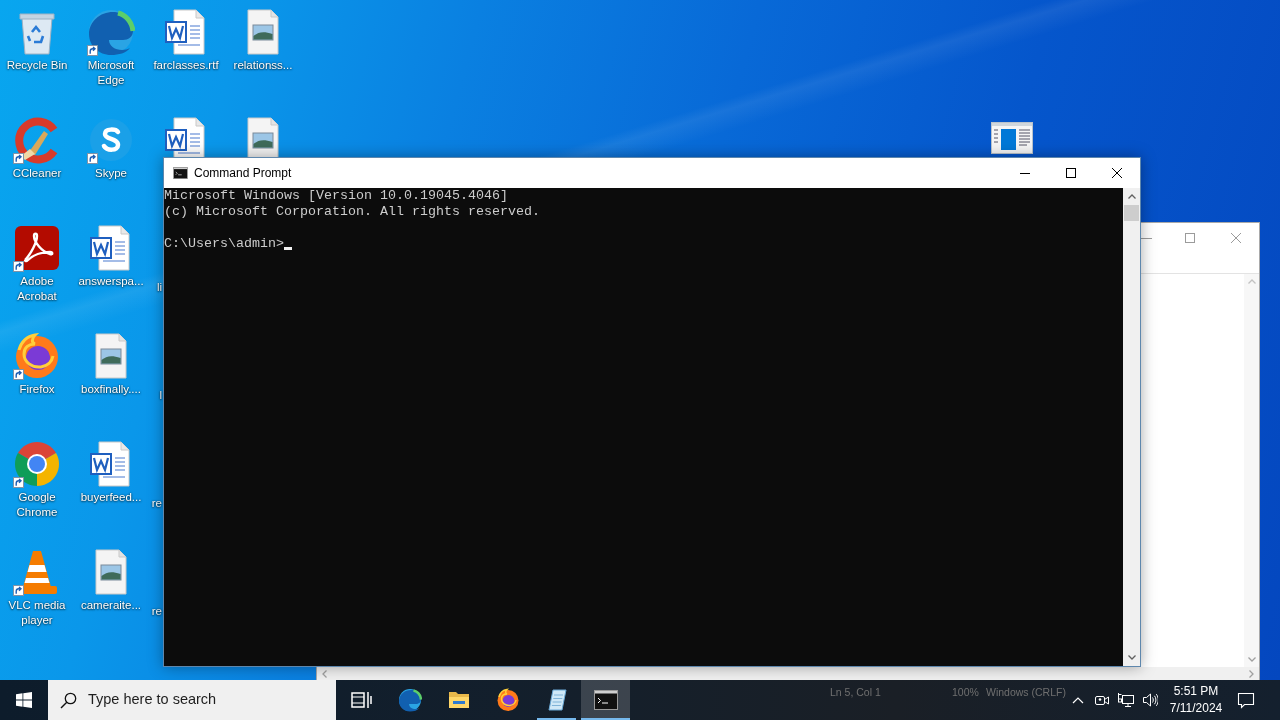 This screenshot has width=1280, height=720. Describe the element at coordinates (965, 692) in the screenshot. I see `zoom-status: 100%` at that location.